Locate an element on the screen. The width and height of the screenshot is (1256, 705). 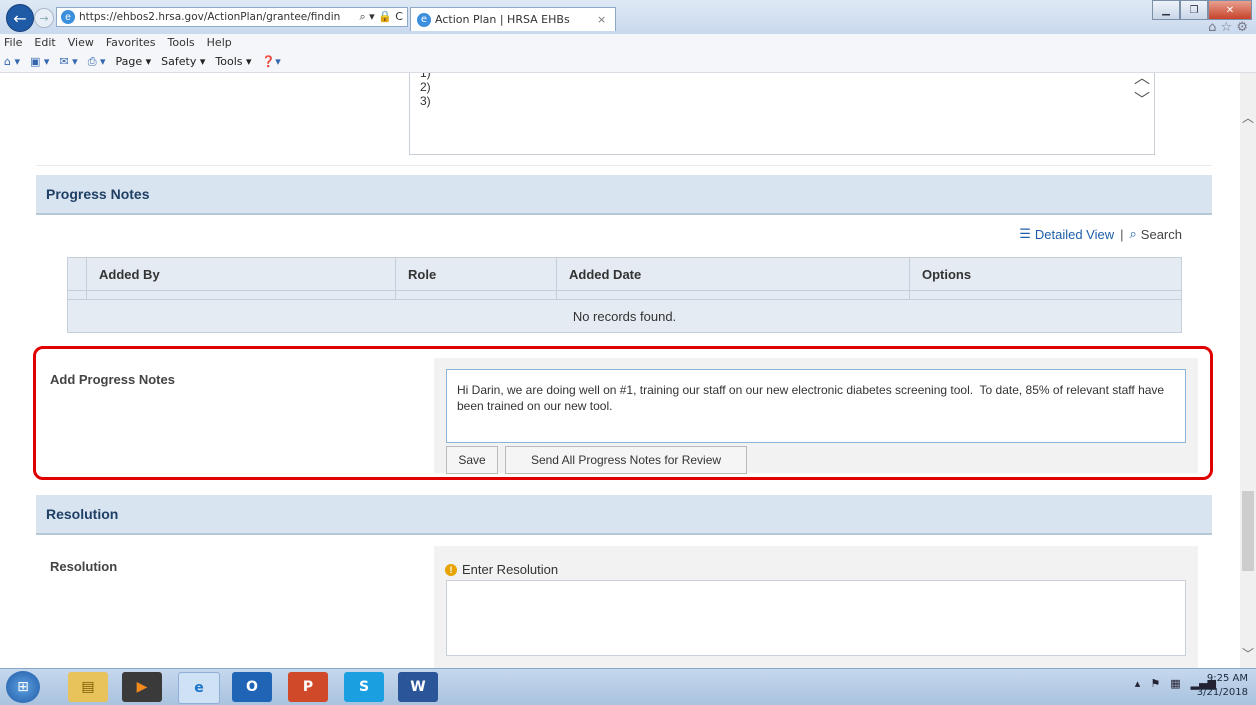
mail-icon: ✉ ▾ is located at coordinates (68, 61).